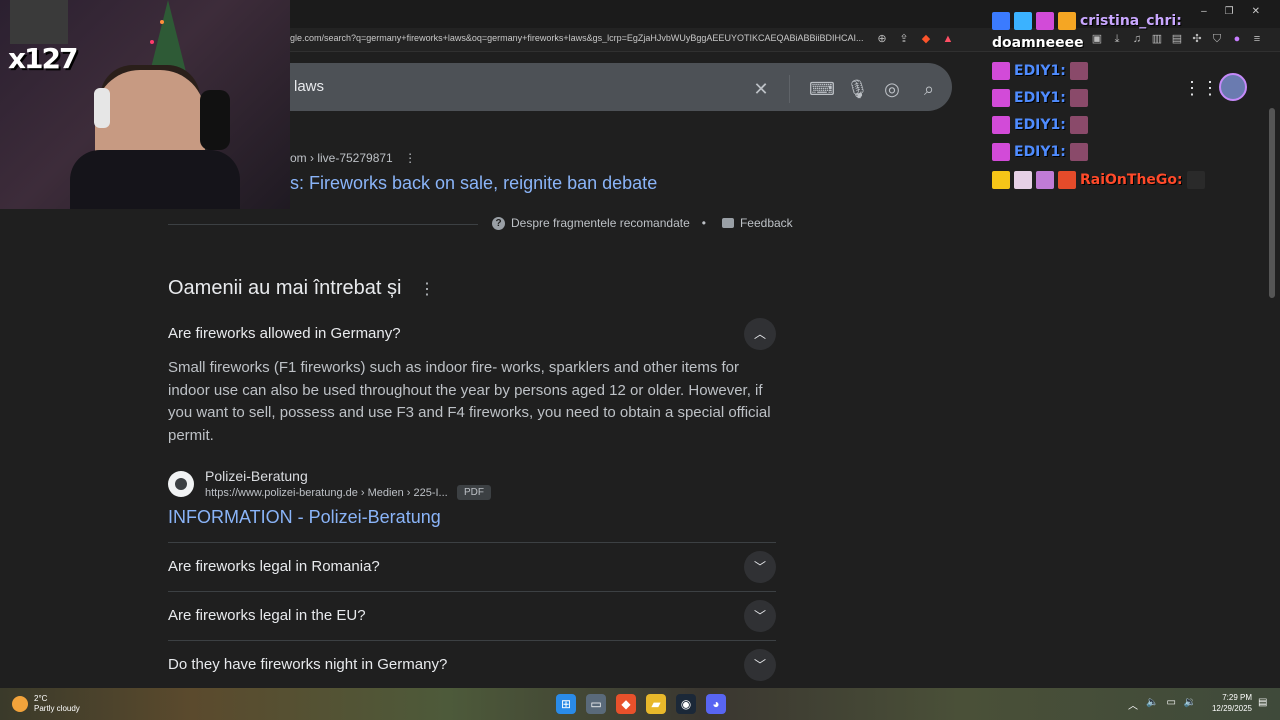 This screenshot has height=720, width=1280. What do you see at coordinates (727, 223) in the screenshot?
I see `feedback-icon` at bounding box center [727, 223].